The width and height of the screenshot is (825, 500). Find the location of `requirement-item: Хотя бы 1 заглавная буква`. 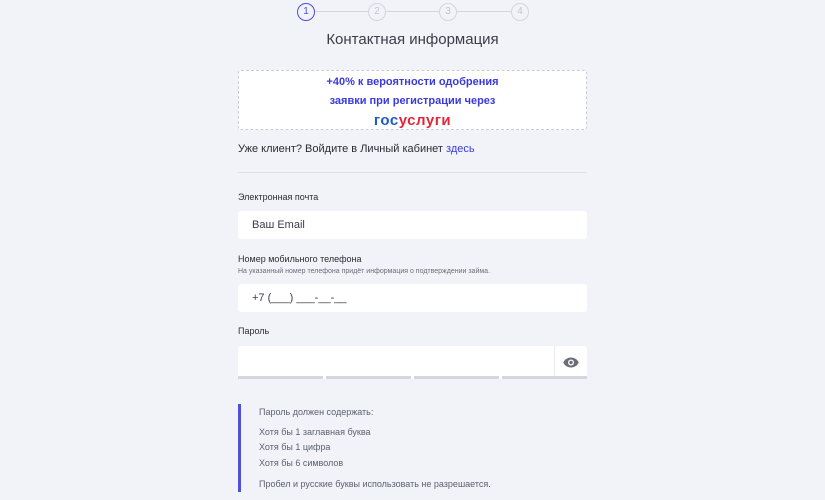

requirement-item: Хотя бы 1 заглавная буква is located at coordinates (315, 432).